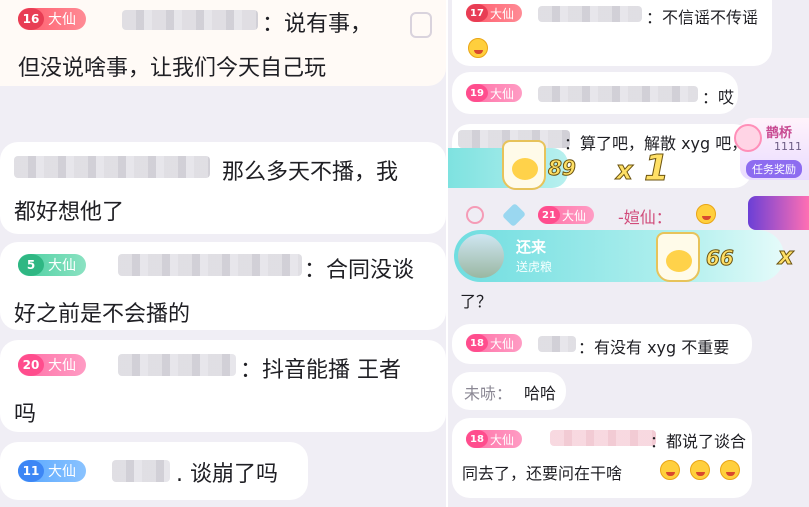 The width and height of the screenshot is (809, 507). I want to click on level-badge: 17 大仙, so click(494, 13).